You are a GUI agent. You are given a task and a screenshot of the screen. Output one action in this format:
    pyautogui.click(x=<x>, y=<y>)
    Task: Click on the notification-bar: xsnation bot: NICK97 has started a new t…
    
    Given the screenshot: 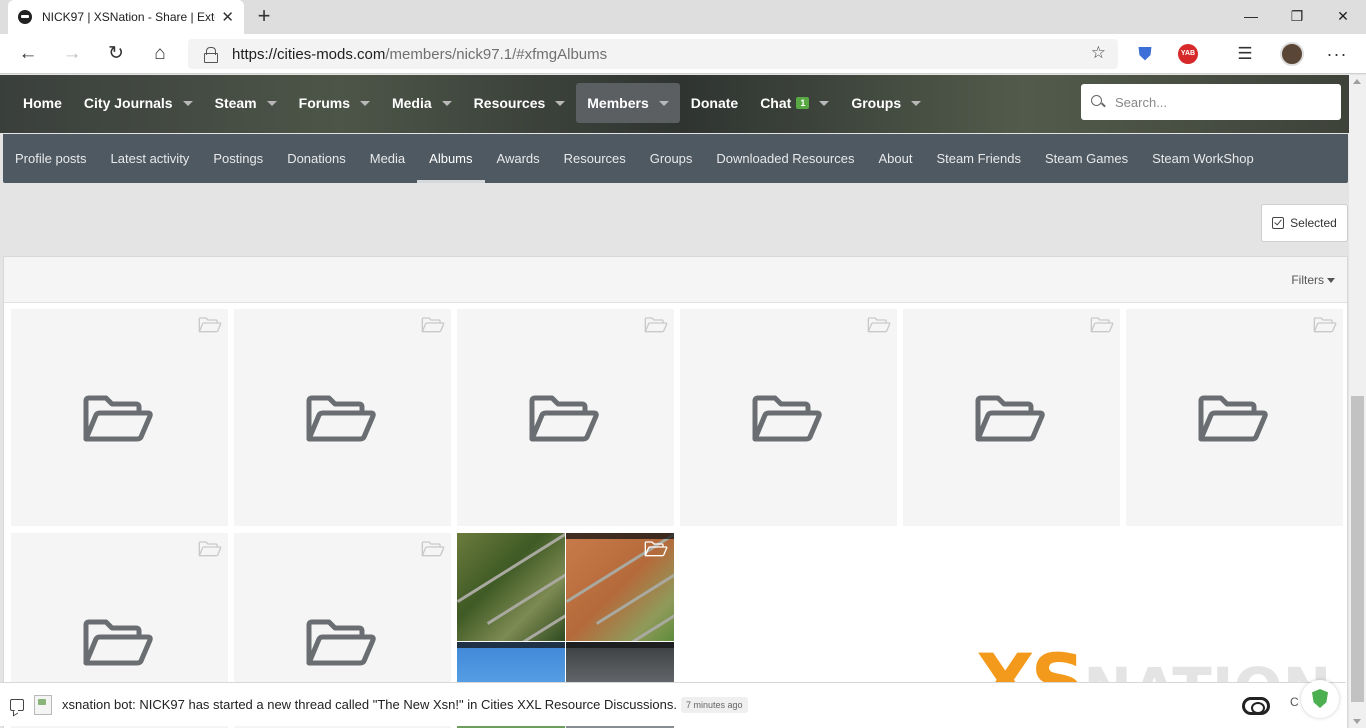 What is the action you would take?
    pyautogui.click(x=673, y=704)
    